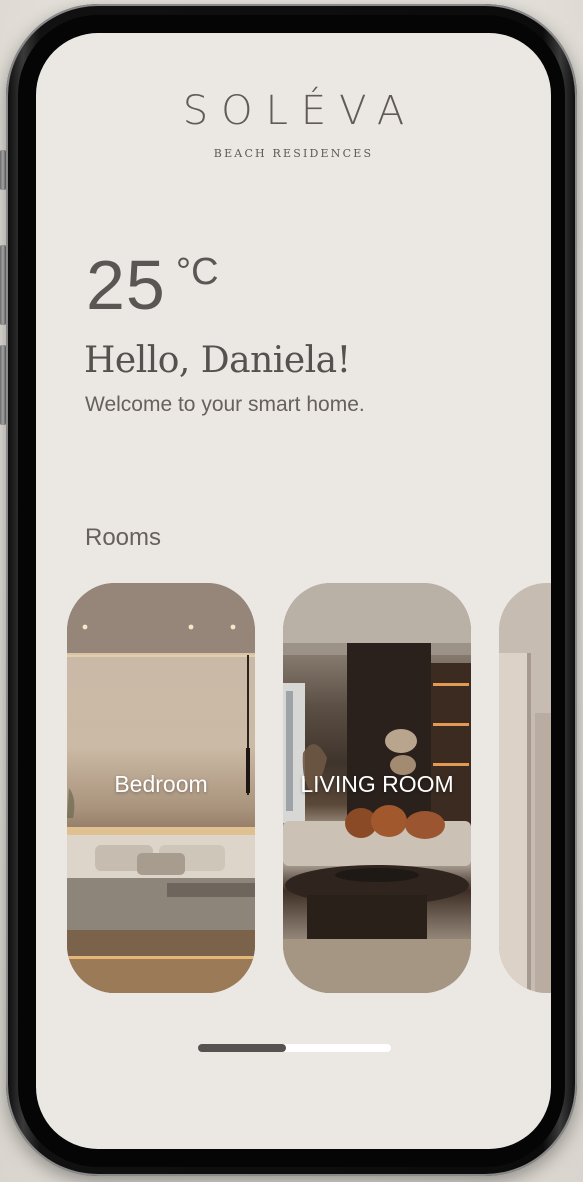  I want to click on next-room-photo, so click(525, 788).